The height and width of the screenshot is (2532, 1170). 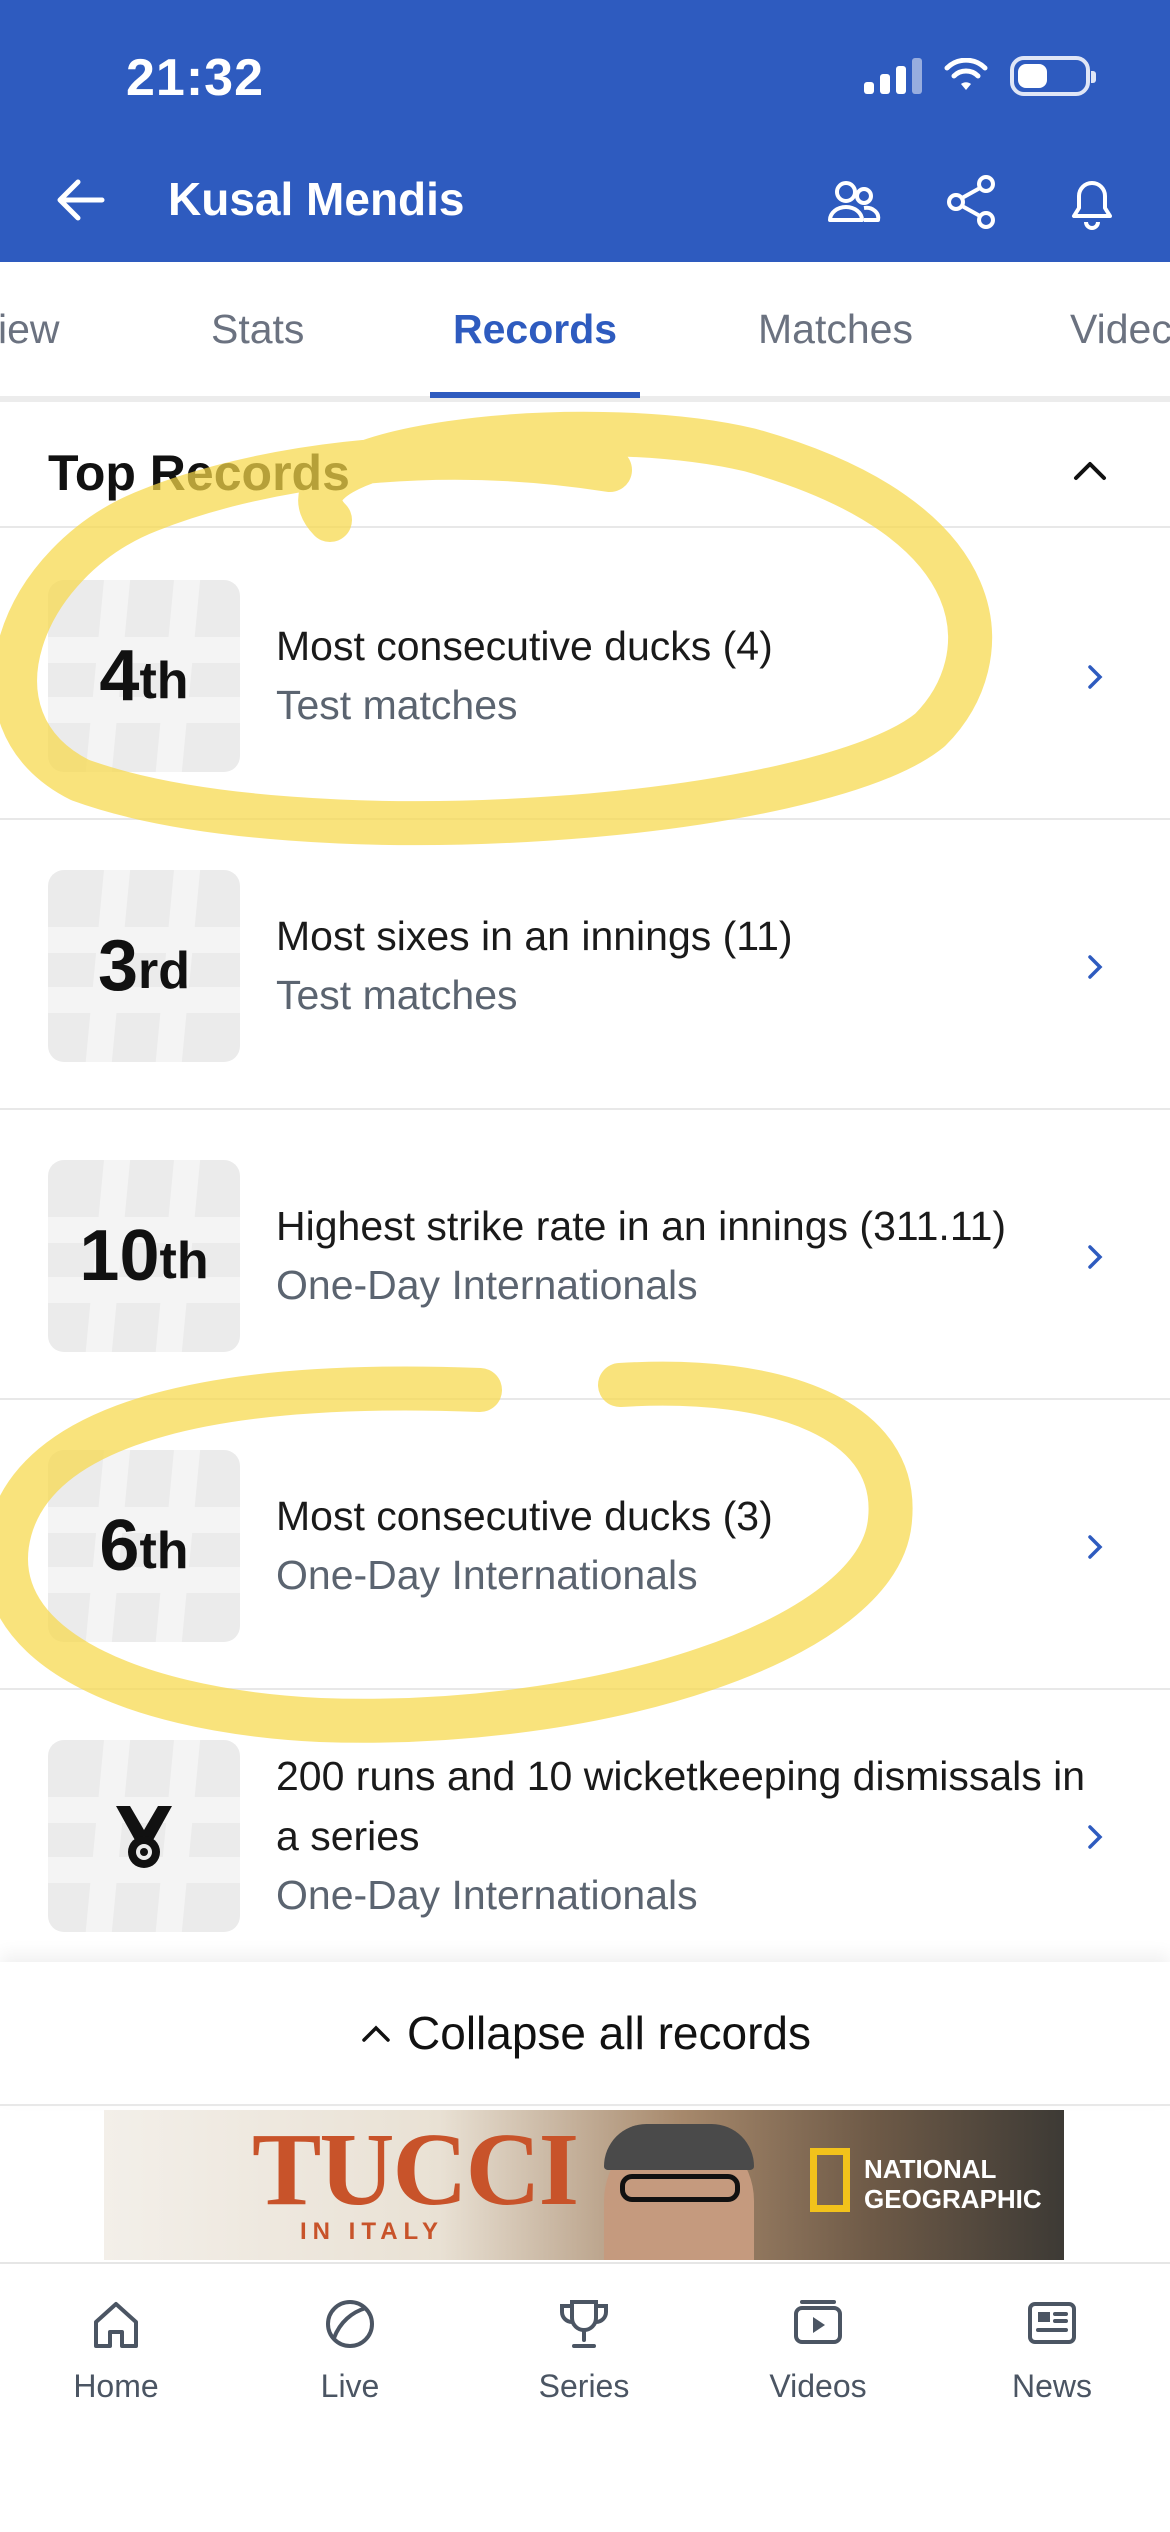 I want to click on nav-videos: Videos, so click(x=818, y=2348).